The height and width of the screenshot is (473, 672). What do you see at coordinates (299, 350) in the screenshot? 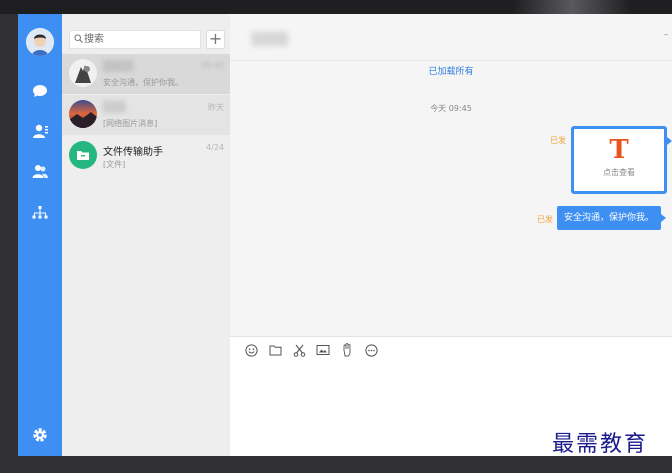
I see `scissors-icon` at bounding box center [299, 350].